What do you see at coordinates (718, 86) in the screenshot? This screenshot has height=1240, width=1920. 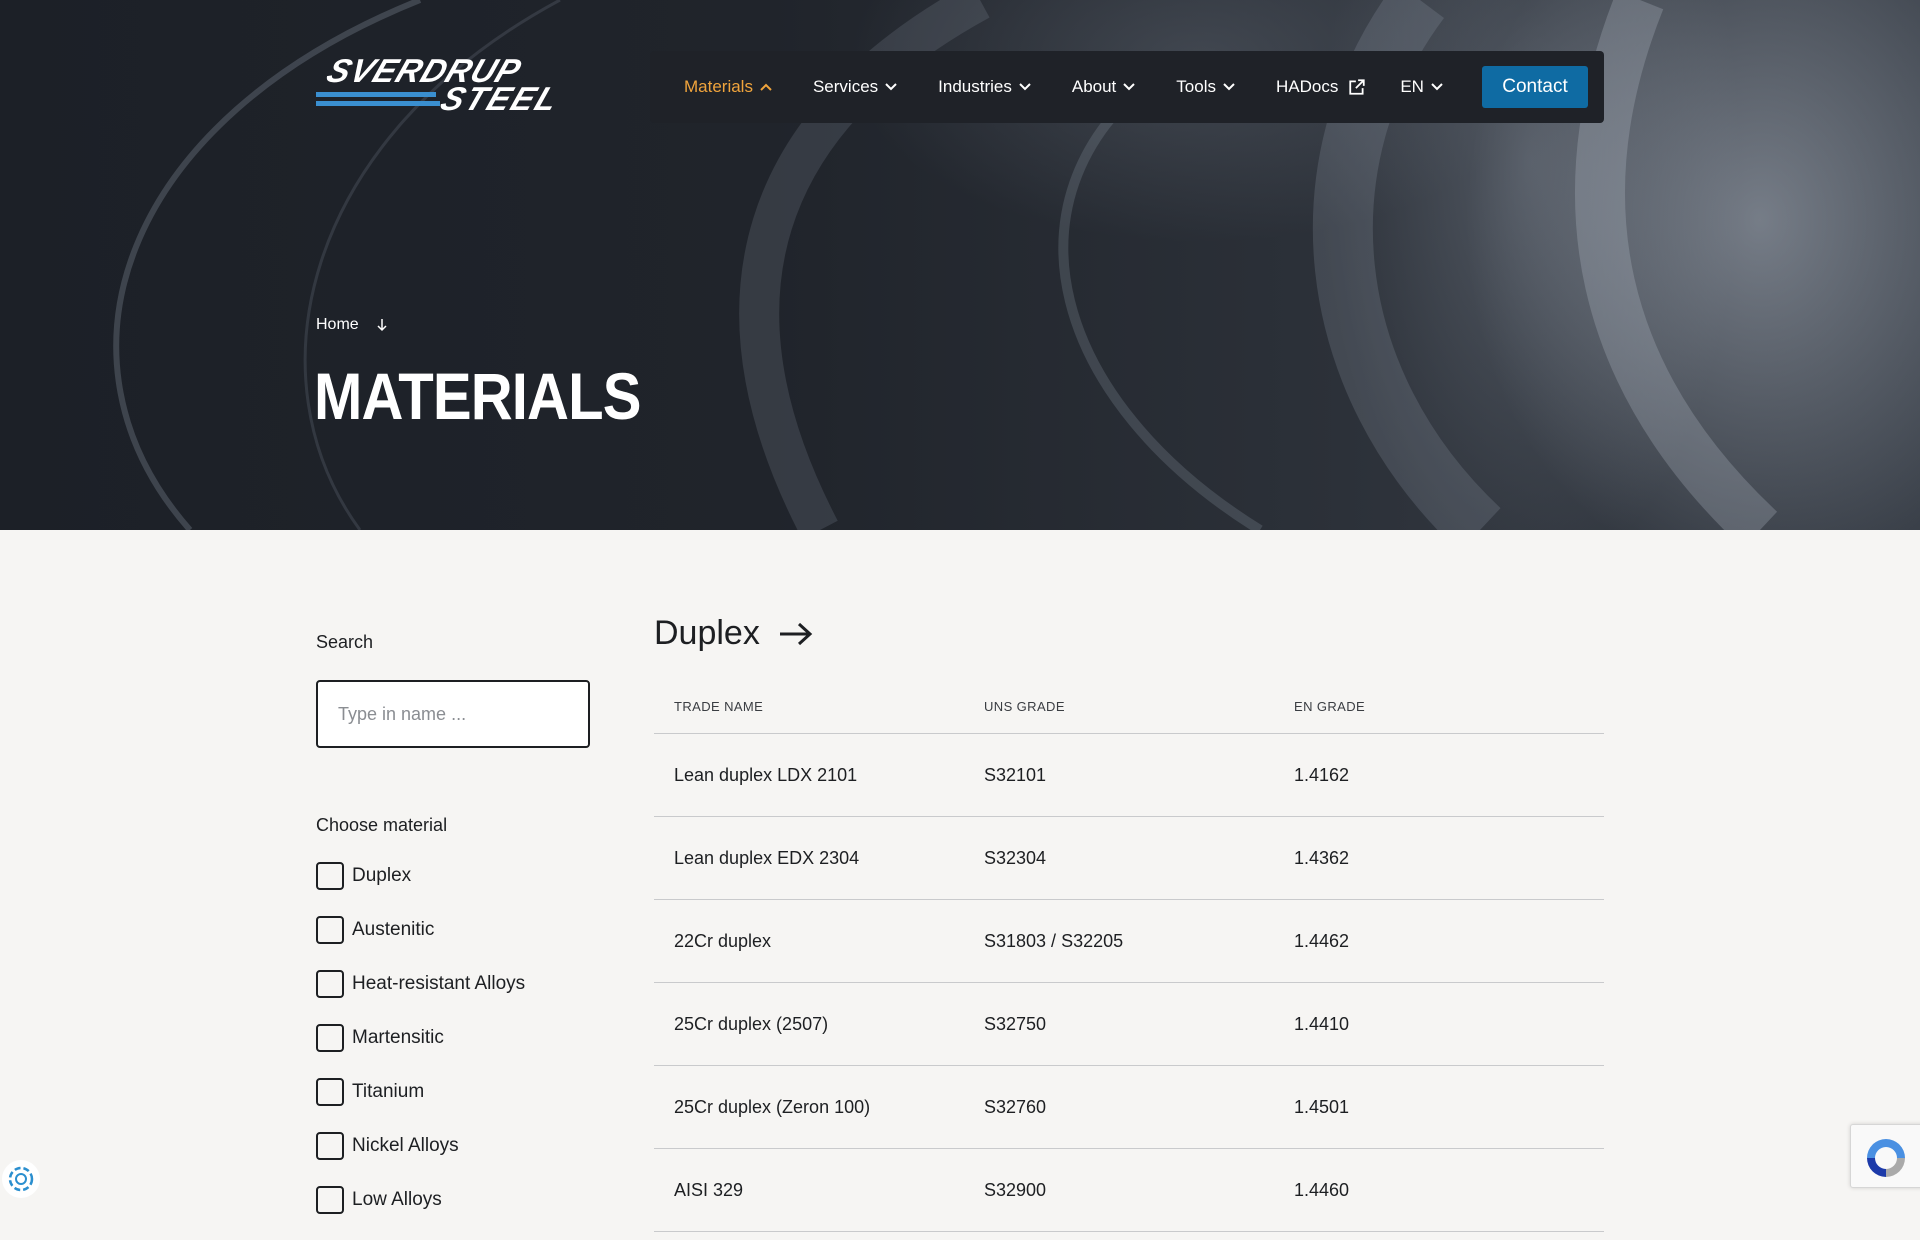 I see `nav-label: Materials` at bounding box center [718, 86].